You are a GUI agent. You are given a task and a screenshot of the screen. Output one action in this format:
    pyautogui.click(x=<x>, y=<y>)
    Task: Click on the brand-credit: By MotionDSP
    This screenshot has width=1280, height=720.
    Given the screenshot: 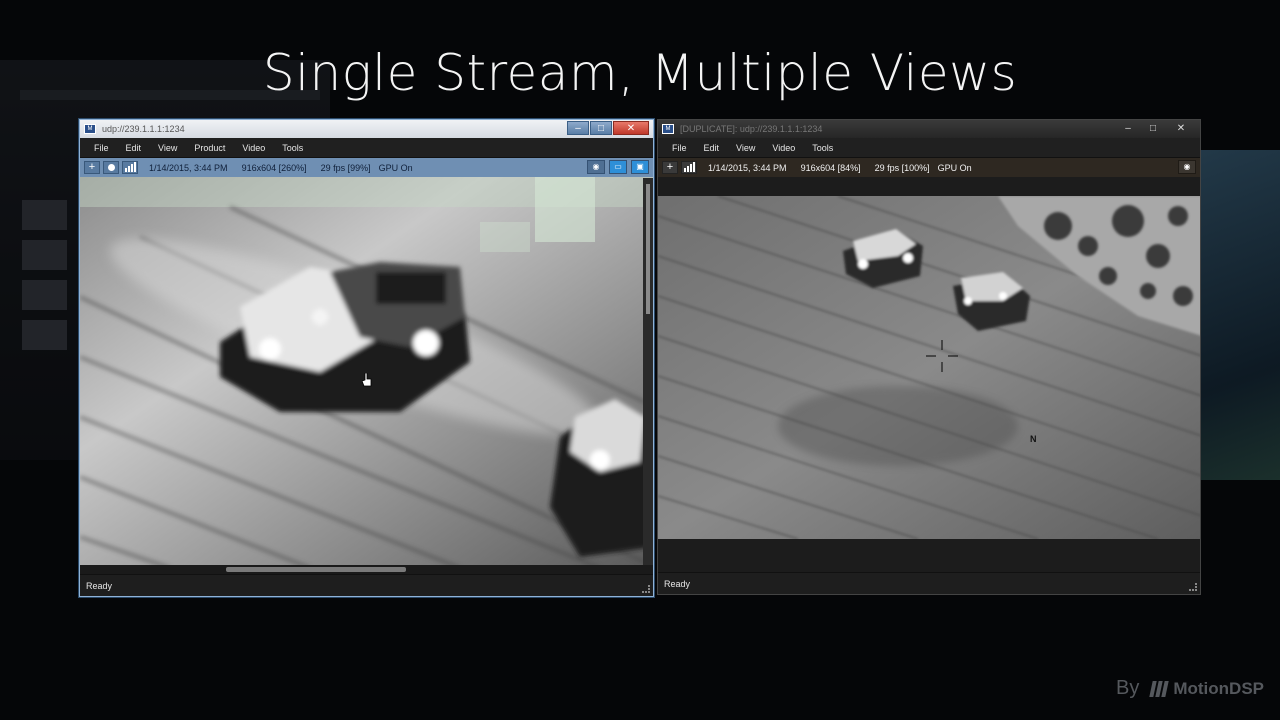 What is the action you would take?
    pyautogui.click(x=1190, y=688)
    